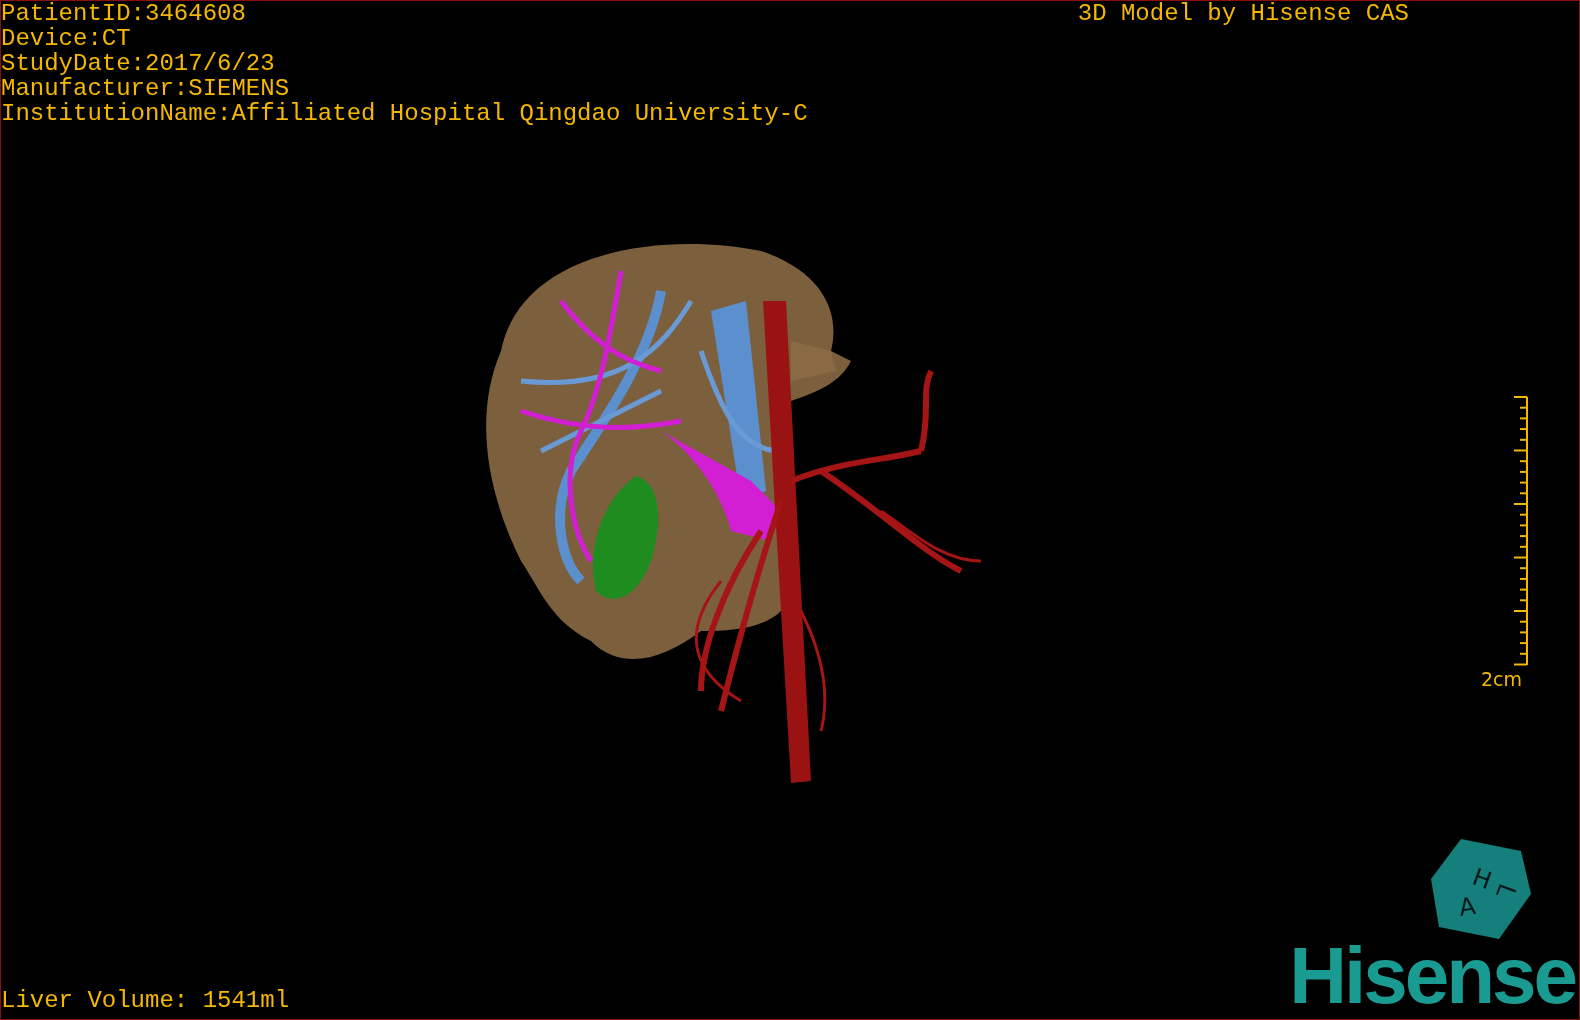  What do you see at coordinates (66, 38) in the screenshot?
I see `study-info-text: Device:CT` at bounding box center [66, 38].